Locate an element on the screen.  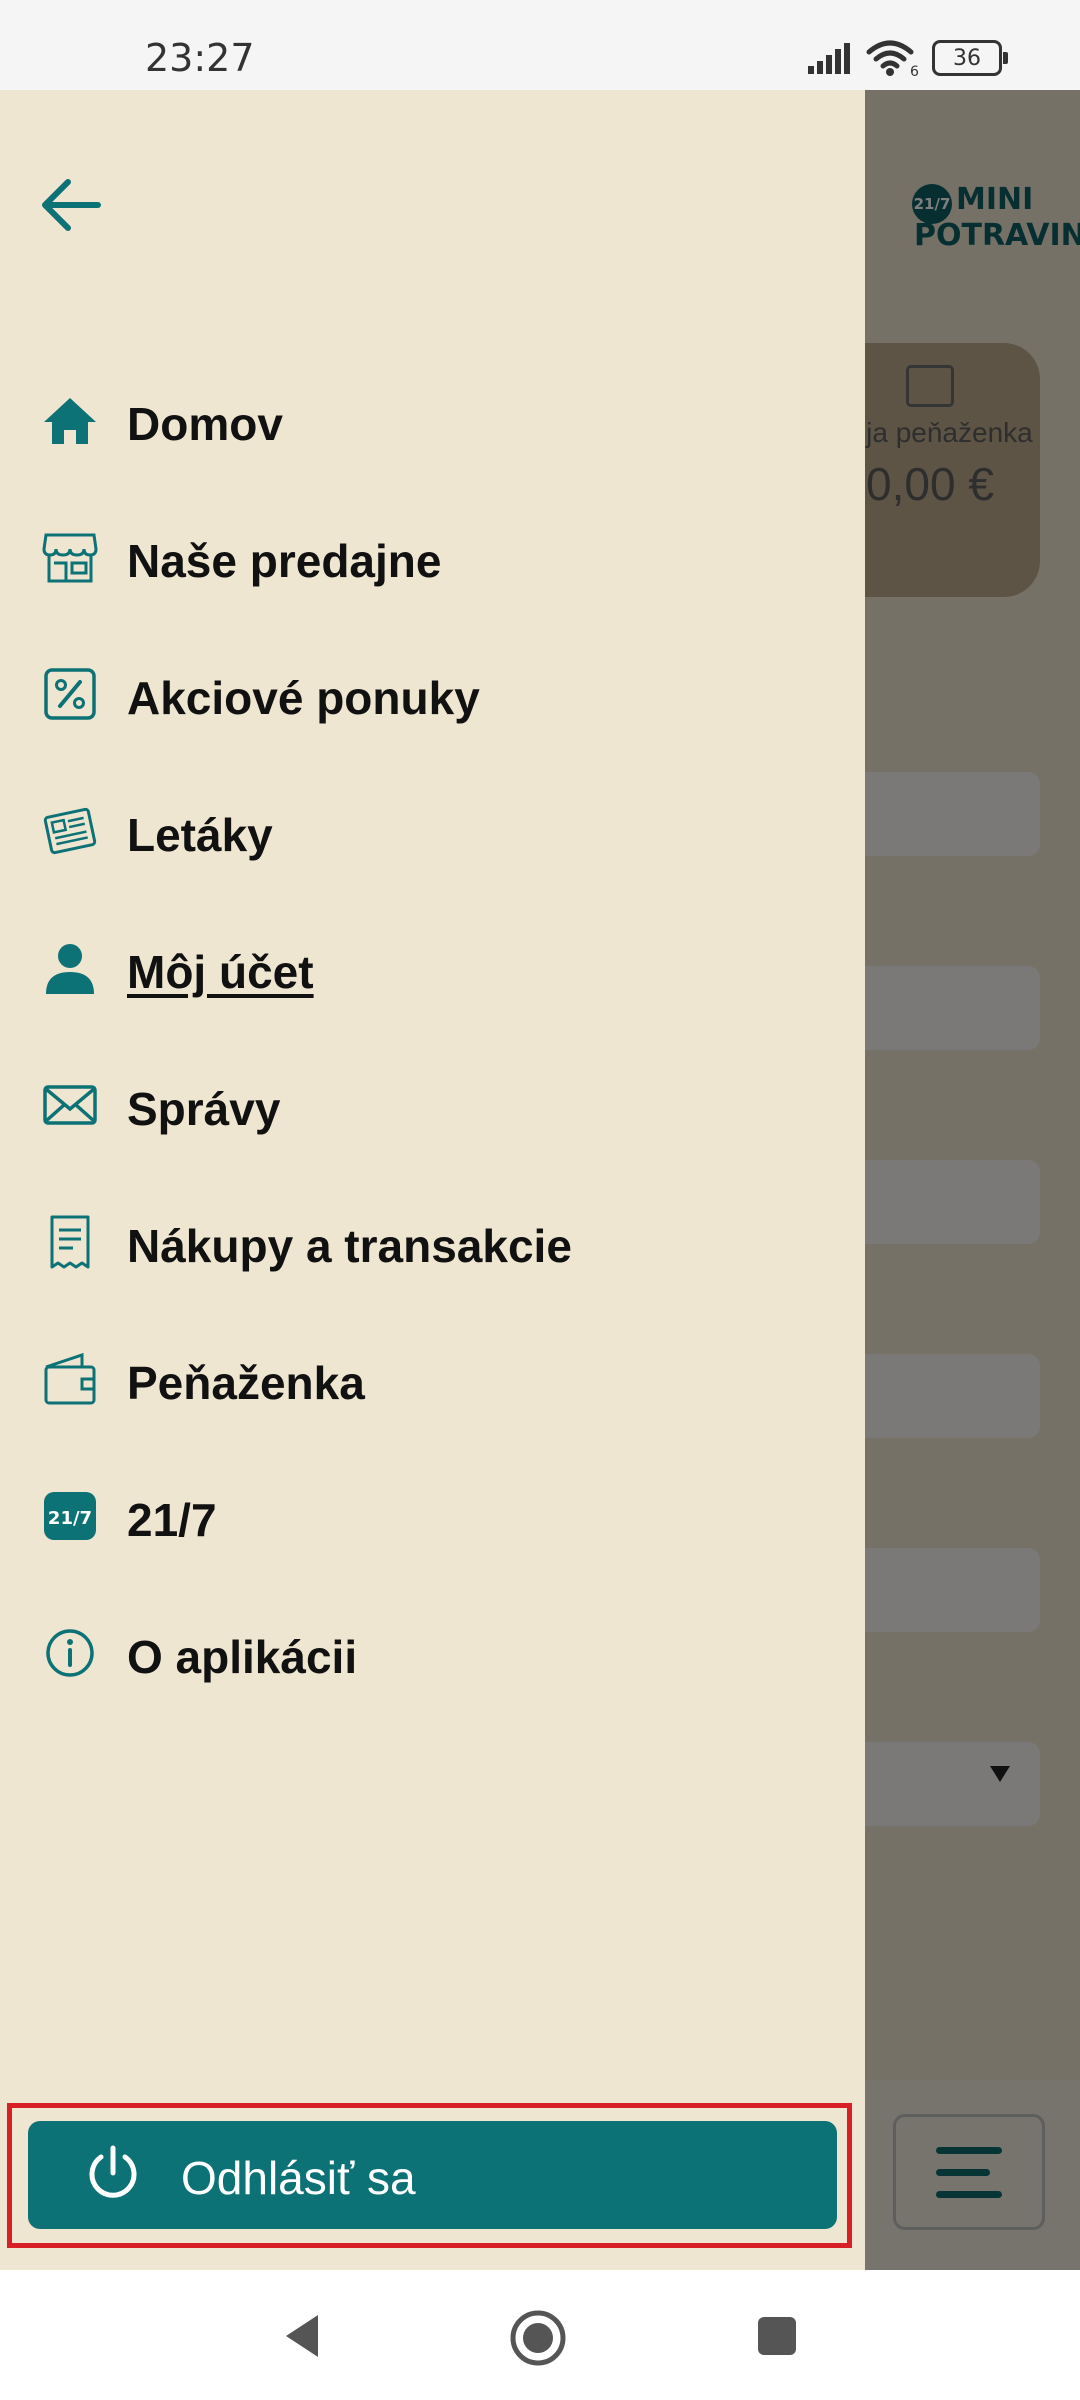
system-nav-bar is located at coordinates (540, 2335).